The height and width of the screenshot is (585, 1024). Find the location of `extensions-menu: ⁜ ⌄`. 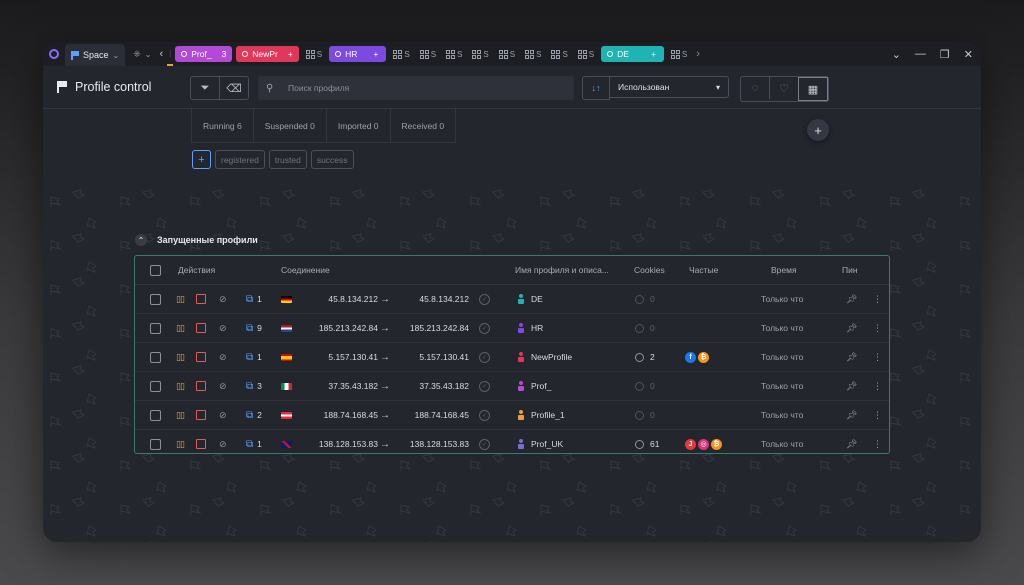

extensions-menu: ⁜ ⌄ is located at coordinates (140, 54).